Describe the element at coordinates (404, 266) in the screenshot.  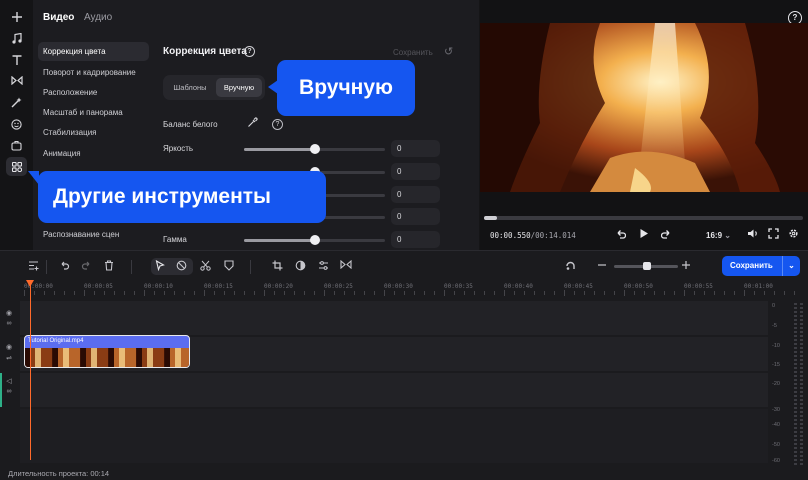
I see `timeline-toolbar: Сохранить ⌄` at that location.